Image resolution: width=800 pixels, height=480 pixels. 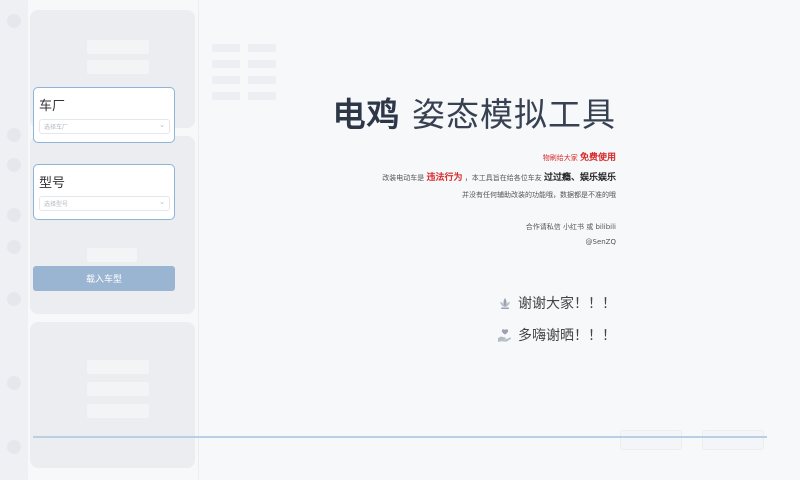 I want to click on title-bold: 电鸡, so click(x=366, y=114).